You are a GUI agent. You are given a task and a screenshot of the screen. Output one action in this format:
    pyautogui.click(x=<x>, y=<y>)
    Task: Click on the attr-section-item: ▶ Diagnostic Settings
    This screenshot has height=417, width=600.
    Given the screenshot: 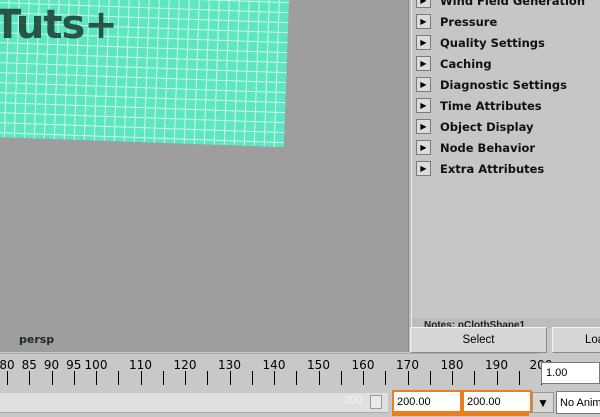 What is the action you would take?
    pyautogui.click(x=508, y=84)
    